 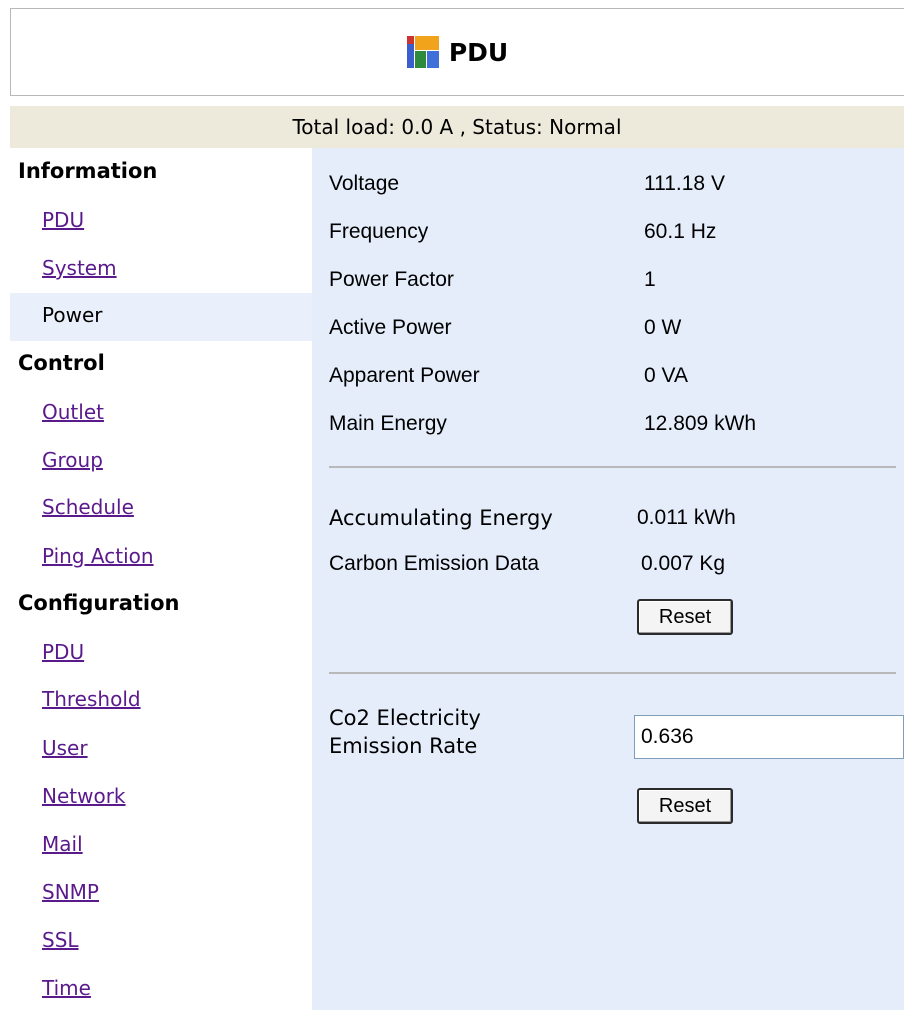 I want to click on sidebar-item-schedule: Schedule, so click(x=88, y=507).